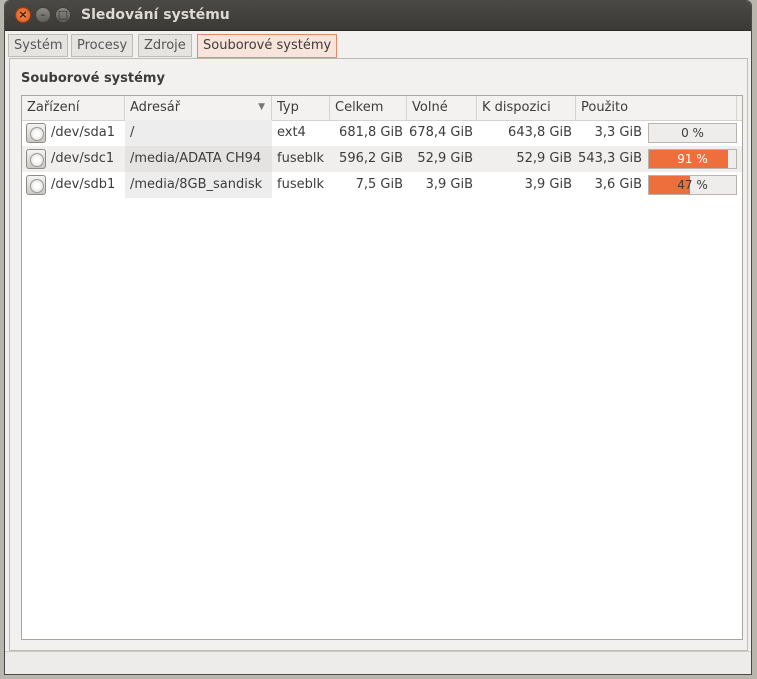 This screenshot has height=679, width=757. Describe the element at coordinates (93, 78) in the screenshot. I see `section-title: Souborové systémy` at that location.